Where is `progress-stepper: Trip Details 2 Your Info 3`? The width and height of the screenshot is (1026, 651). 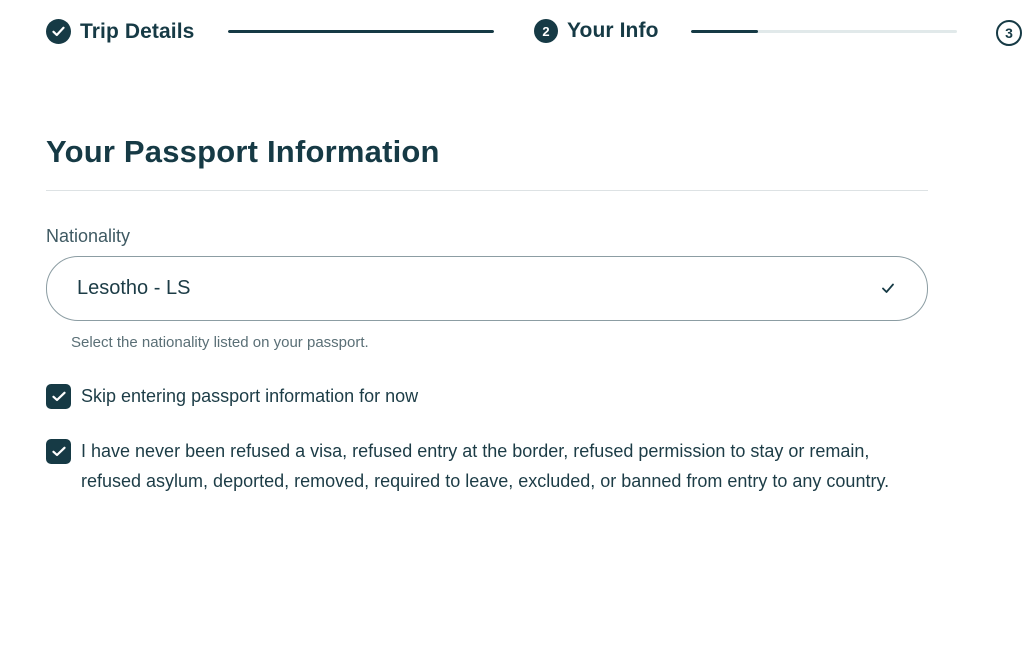 progress-stepper: Trip Details 2 Your Info 3 is located at coordinates (513, 32).